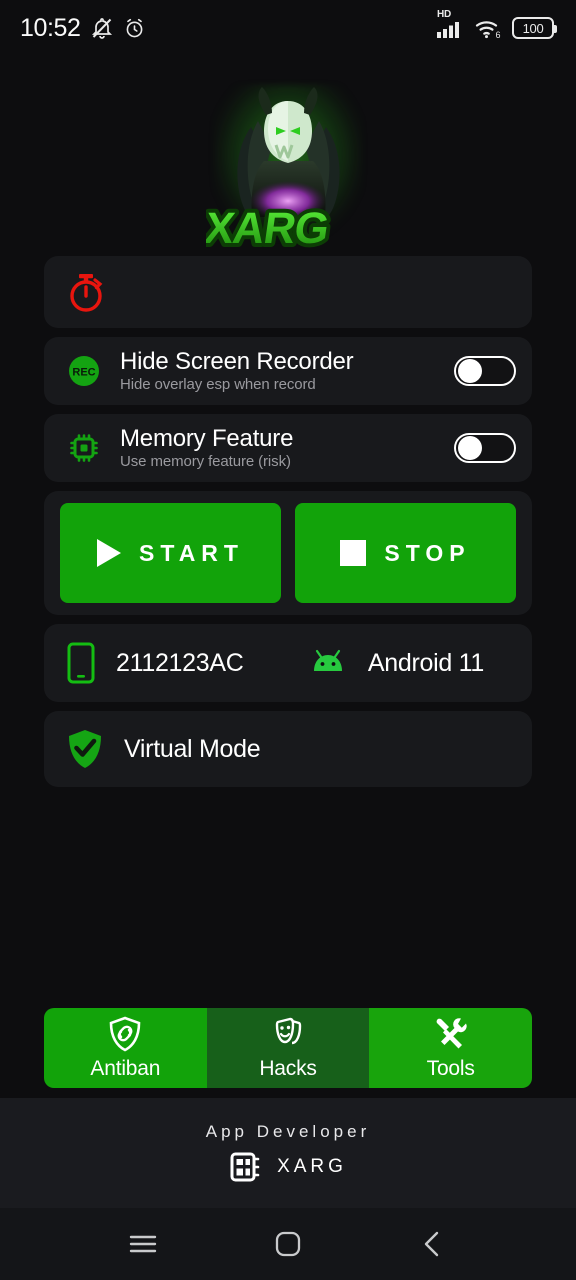 This screenshot has height=1280, width=576. What do you see at coordinates (451, 23) in the screenshot?
I see `signal-icon: HD` at bounding box center [451, 23].